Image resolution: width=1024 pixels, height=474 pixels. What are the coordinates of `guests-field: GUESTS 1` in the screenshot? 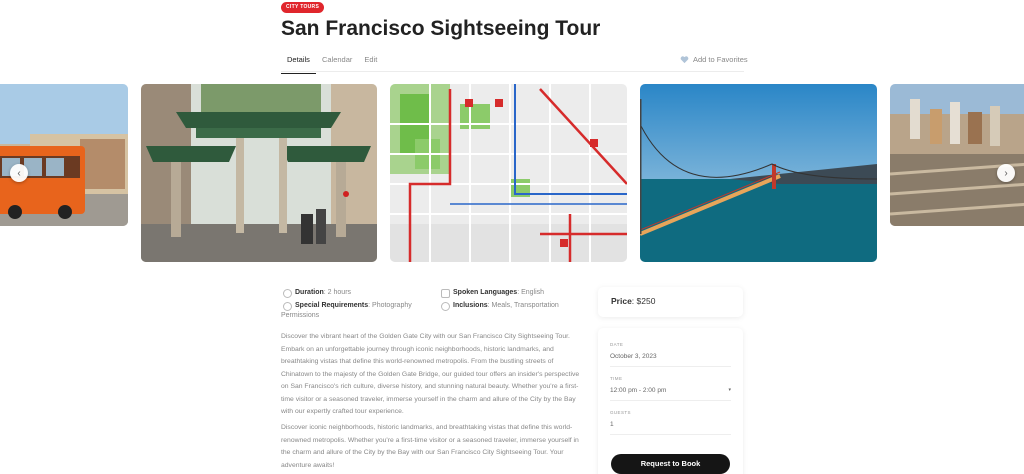 It's located at (670, 422).